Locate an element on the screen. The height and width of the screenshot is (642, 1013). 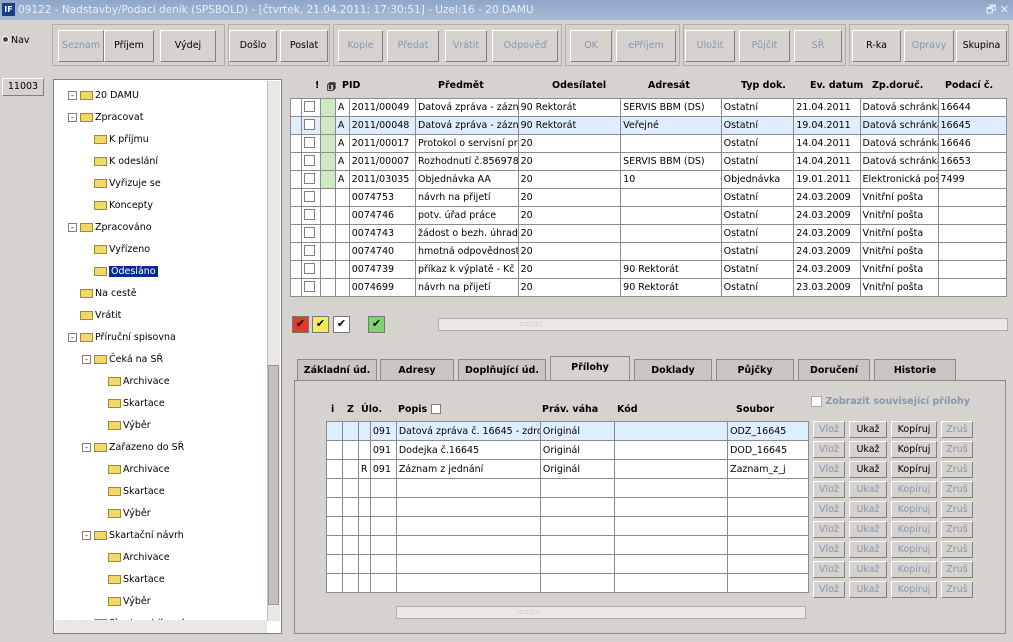
toolbar-button-2: Výdej is located at coordinates (188, 46).